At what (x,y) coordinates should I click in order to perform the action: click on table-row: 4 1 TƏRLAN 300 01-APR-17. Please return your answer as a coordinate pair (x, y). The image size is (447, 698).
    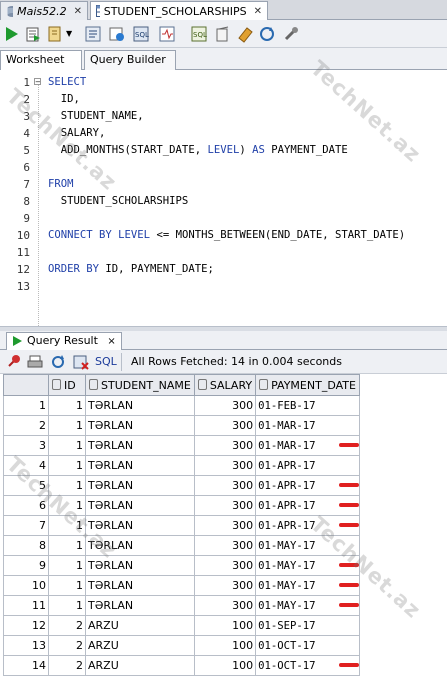
    Looking at the image, I should click on (181, 465).